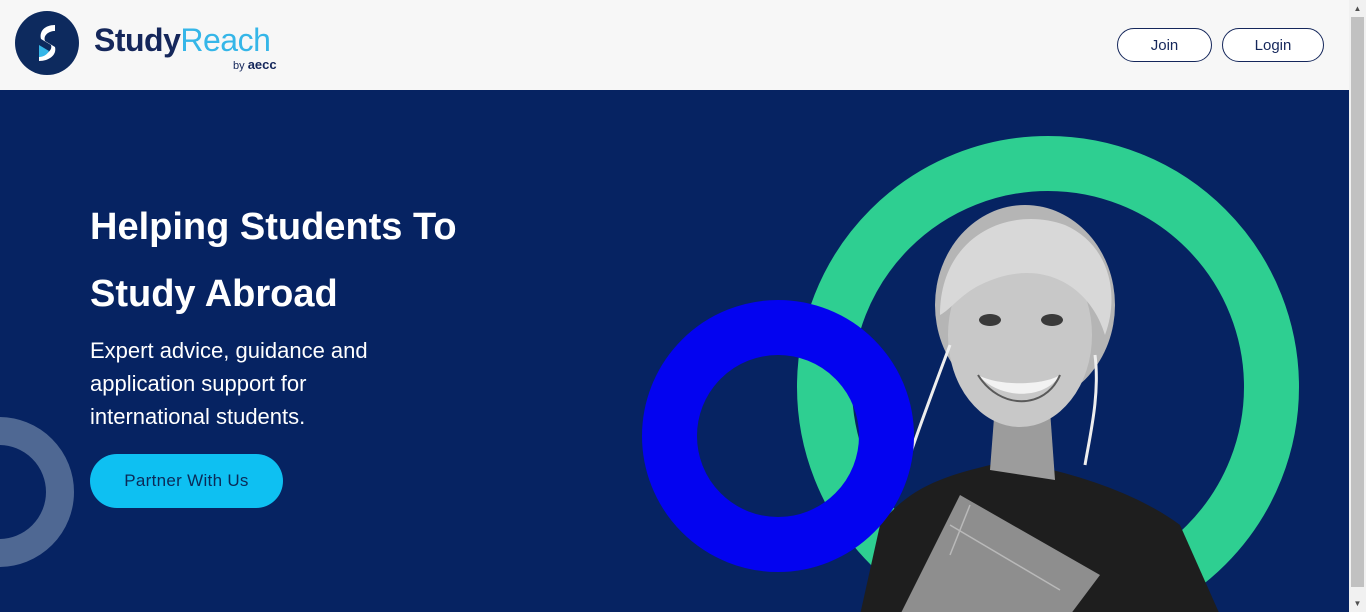  What do you see at coordinates (273, 260) in the screenshot?
I see `hero-title: Helping Students To Study Abroad` at bounding box center [273, 260].